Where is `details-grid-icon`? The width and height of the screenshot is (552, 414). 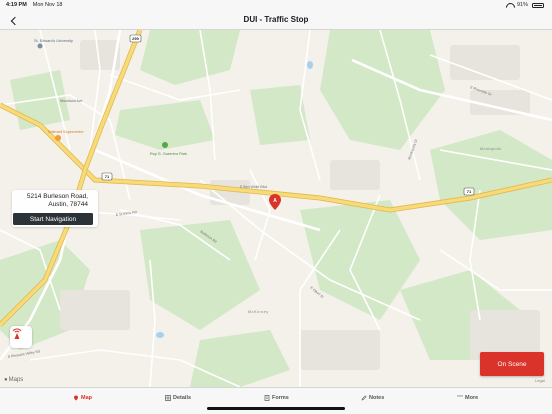
details-grid-icon is located at coordinates (168, 398).